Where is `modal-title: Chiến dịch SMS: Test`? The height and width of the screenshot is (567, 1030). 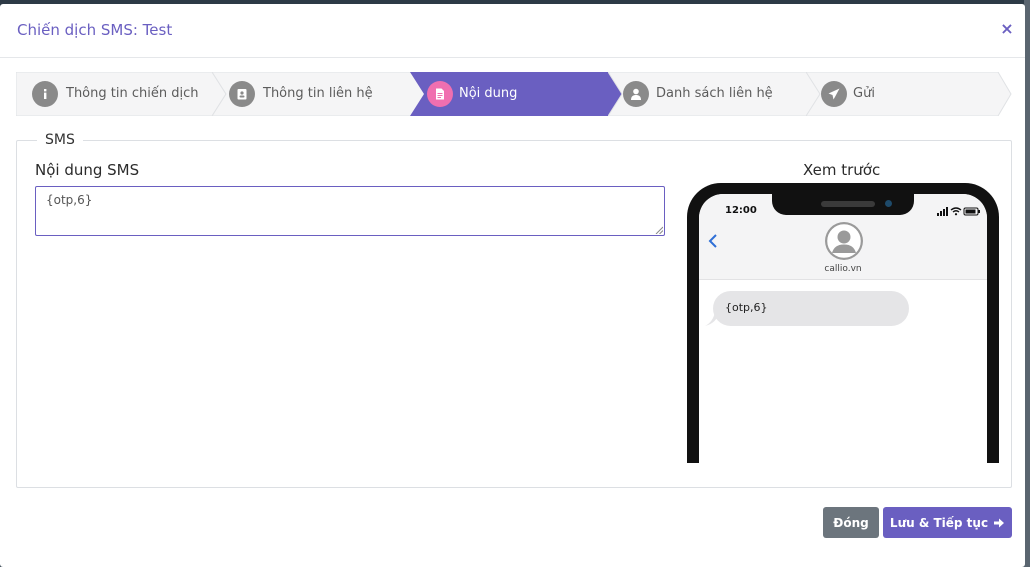
modal-title: Chiến dịch SMS: Test is located at coordinates (95, 30).